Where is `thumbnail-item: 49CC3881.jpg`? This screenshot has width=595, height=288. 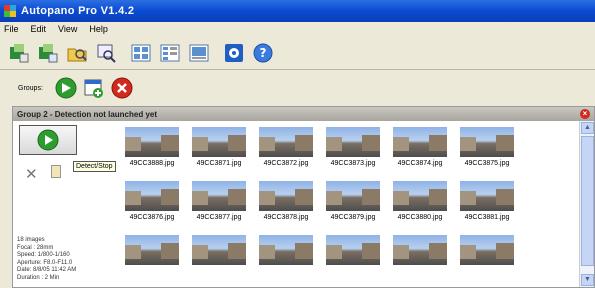
thumbnail-item: 49CC3881.jpg is located at coordinates (487, 201).